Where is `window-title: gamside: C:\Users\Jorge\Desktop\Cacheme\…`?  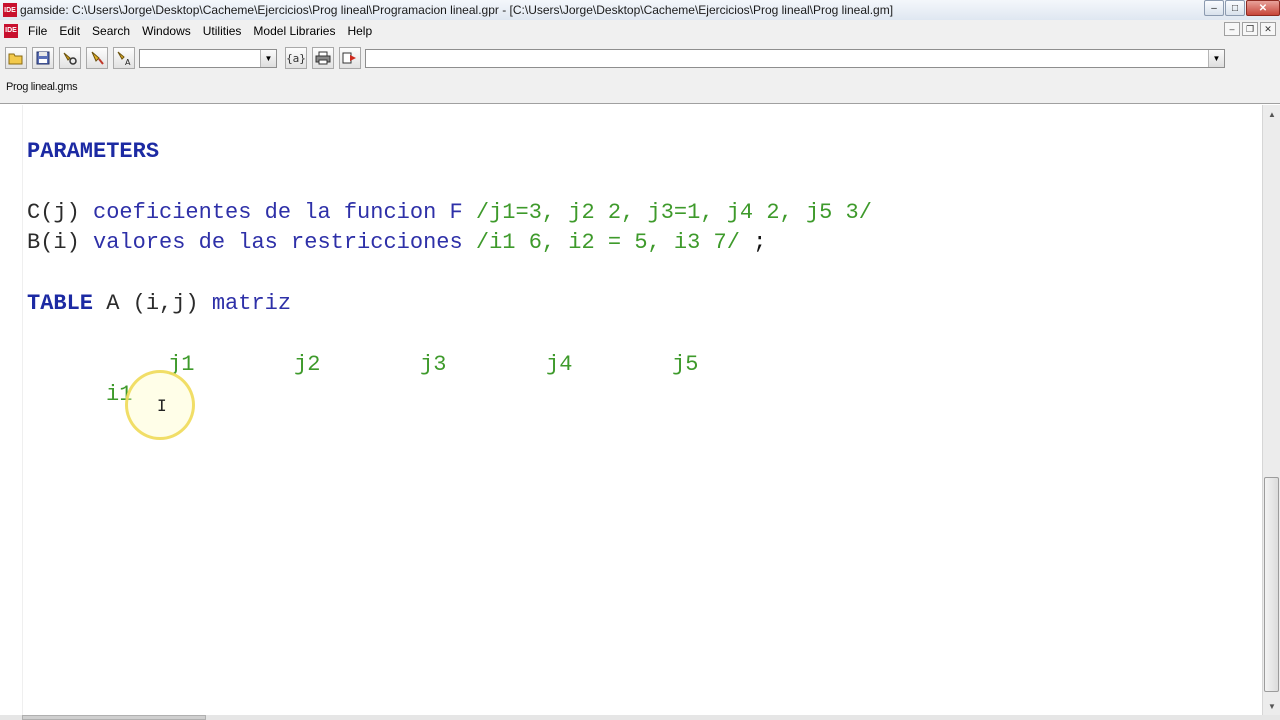
window-title: gamside: C:\Users\Jorge\Desktop\Cacheme\… is located at coordinates (457, 10).